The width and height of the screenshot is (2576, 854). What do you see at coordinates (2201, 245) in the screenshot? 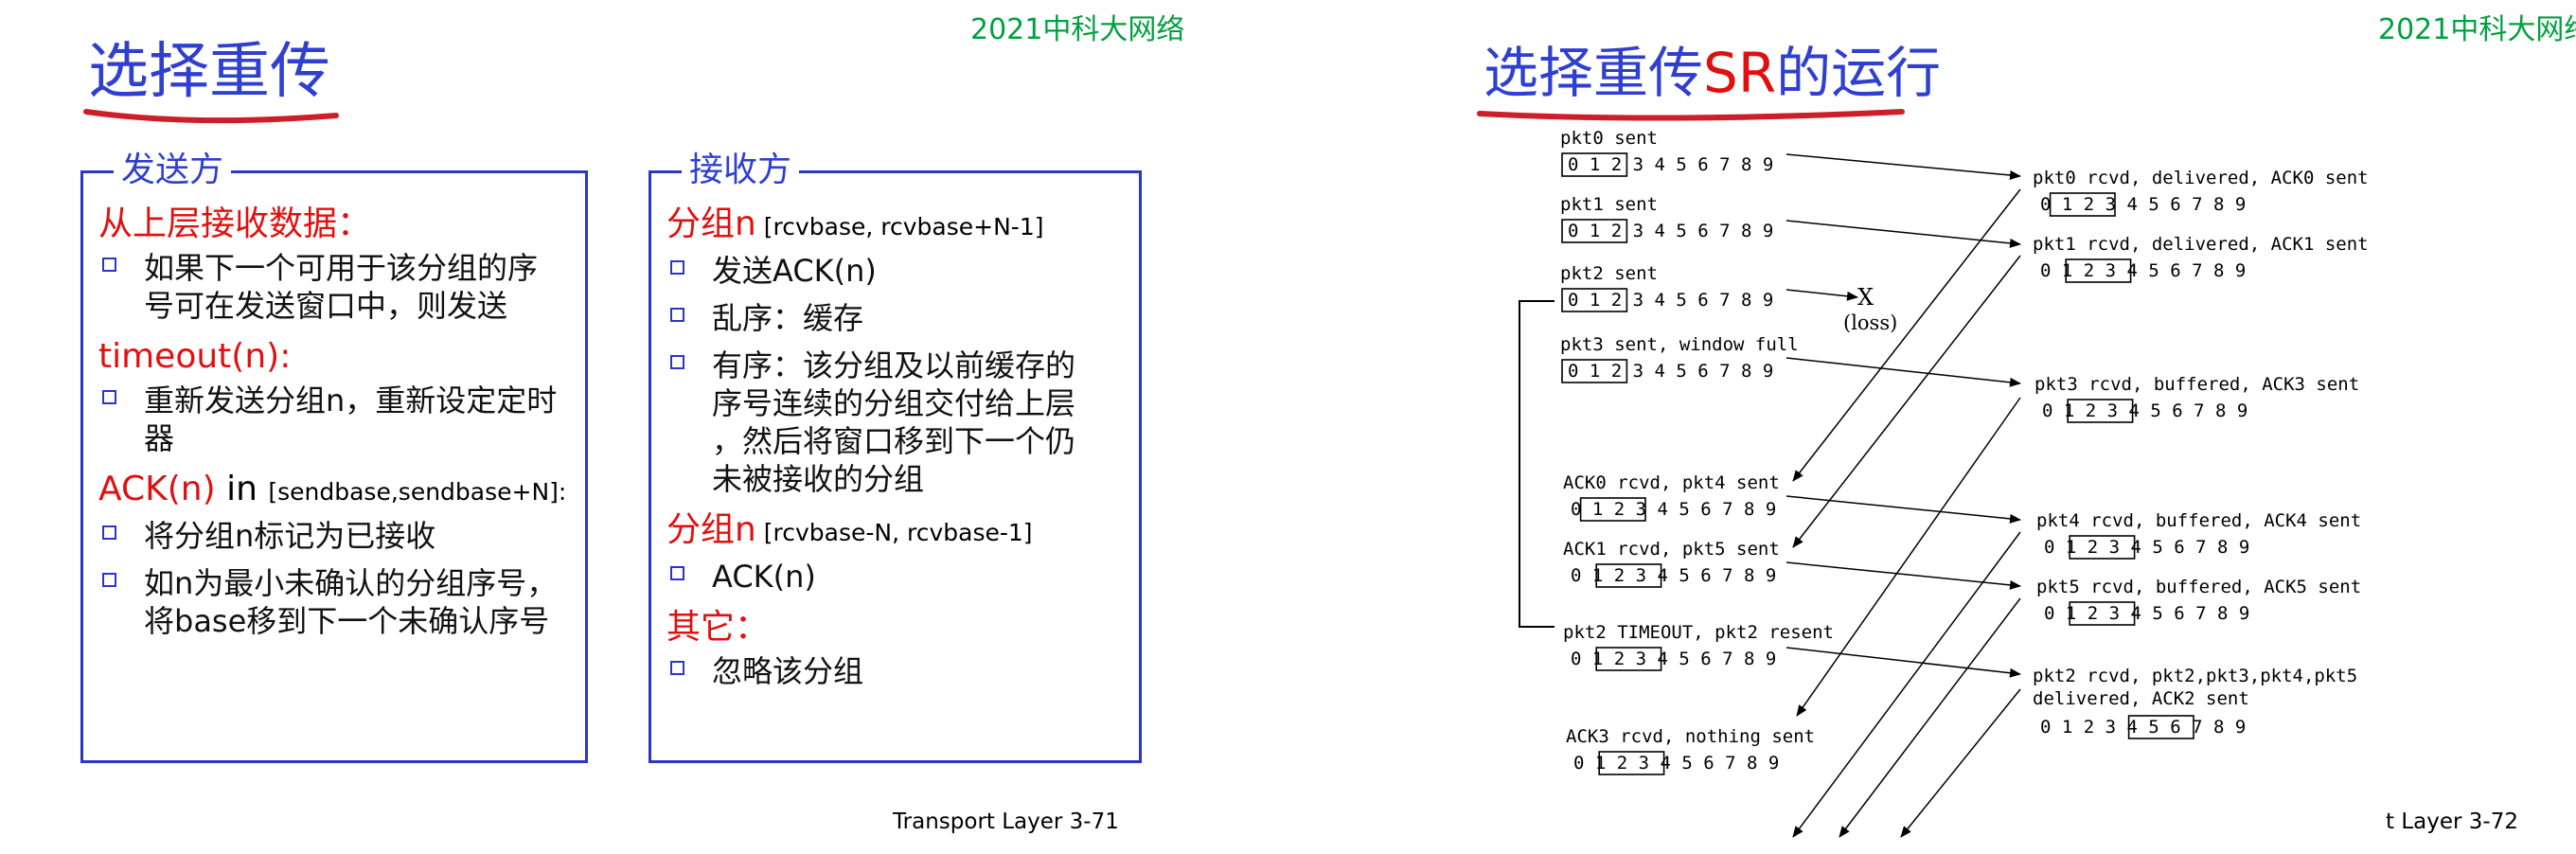
I see `receiver-event-label: pkt1 rcvd, delivered, ACK1 sent` at bounding box center [2201, 245].